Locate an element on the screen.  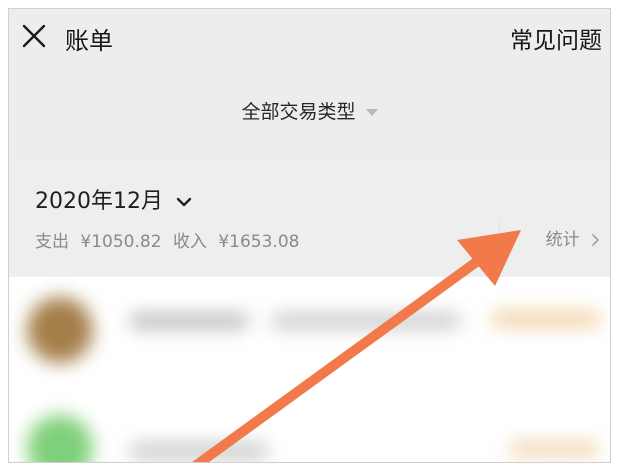
faq-link: 常见问题 is located at coordinates (556, 38).